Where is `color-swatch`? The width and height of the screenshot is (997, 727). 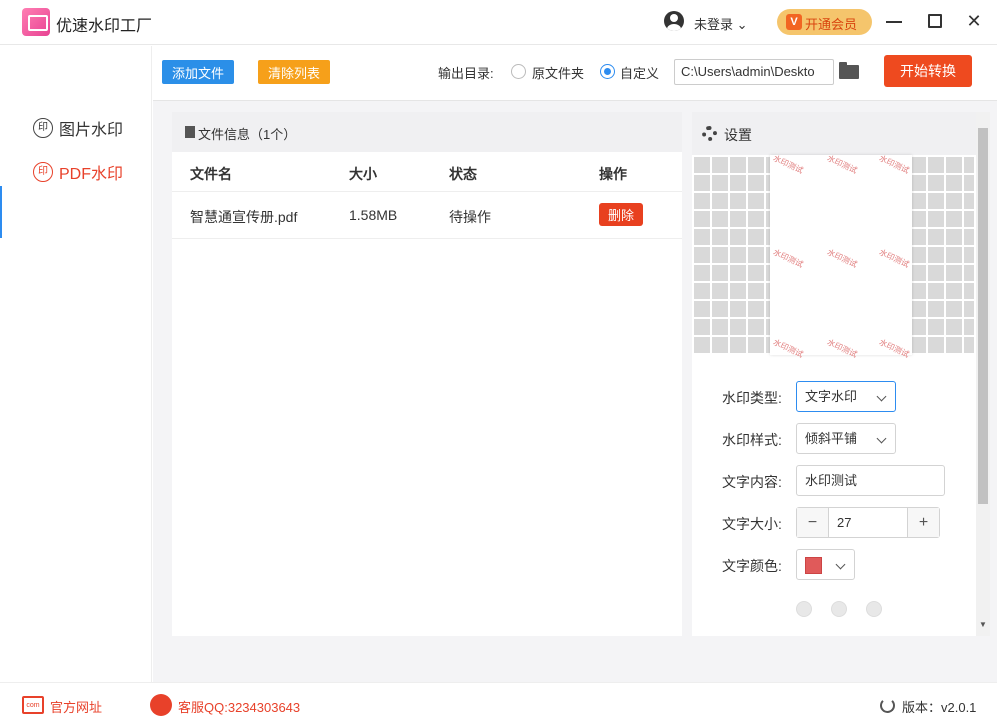
color-swatch is located at coordinates (813, 565).